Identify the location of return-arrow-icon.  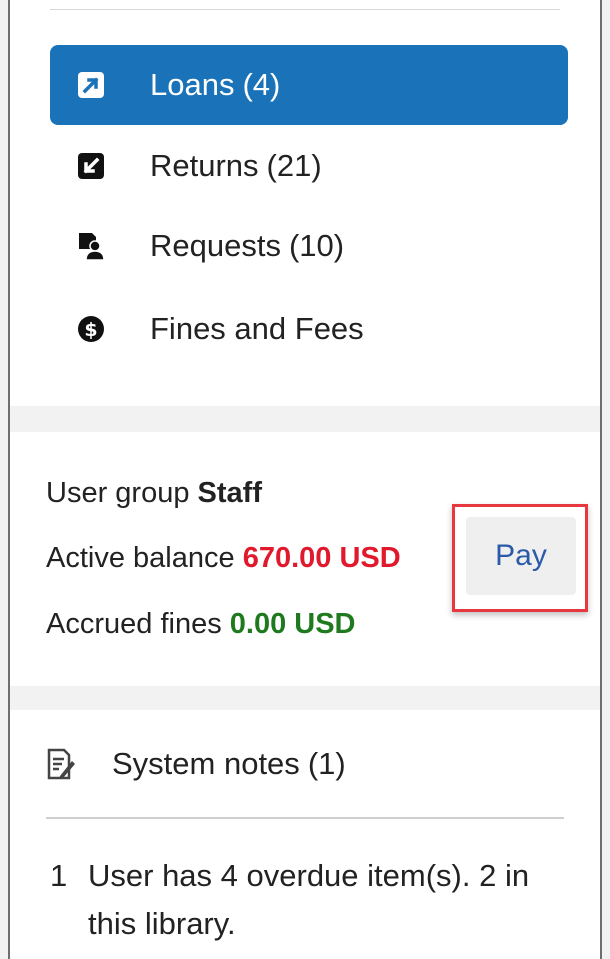
(91, 166).